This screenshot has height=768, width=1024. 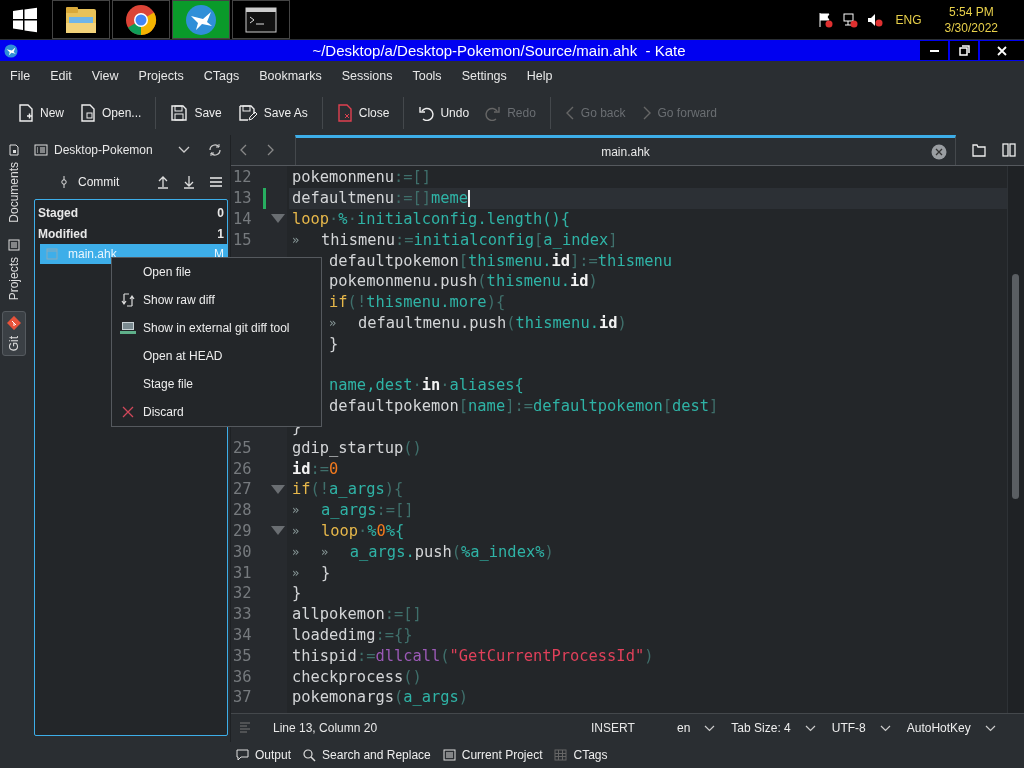 What do you see at coordinates (221, 76) in the screenshot?
I see `menu-item: CTags` at bounding box center [221, 76].